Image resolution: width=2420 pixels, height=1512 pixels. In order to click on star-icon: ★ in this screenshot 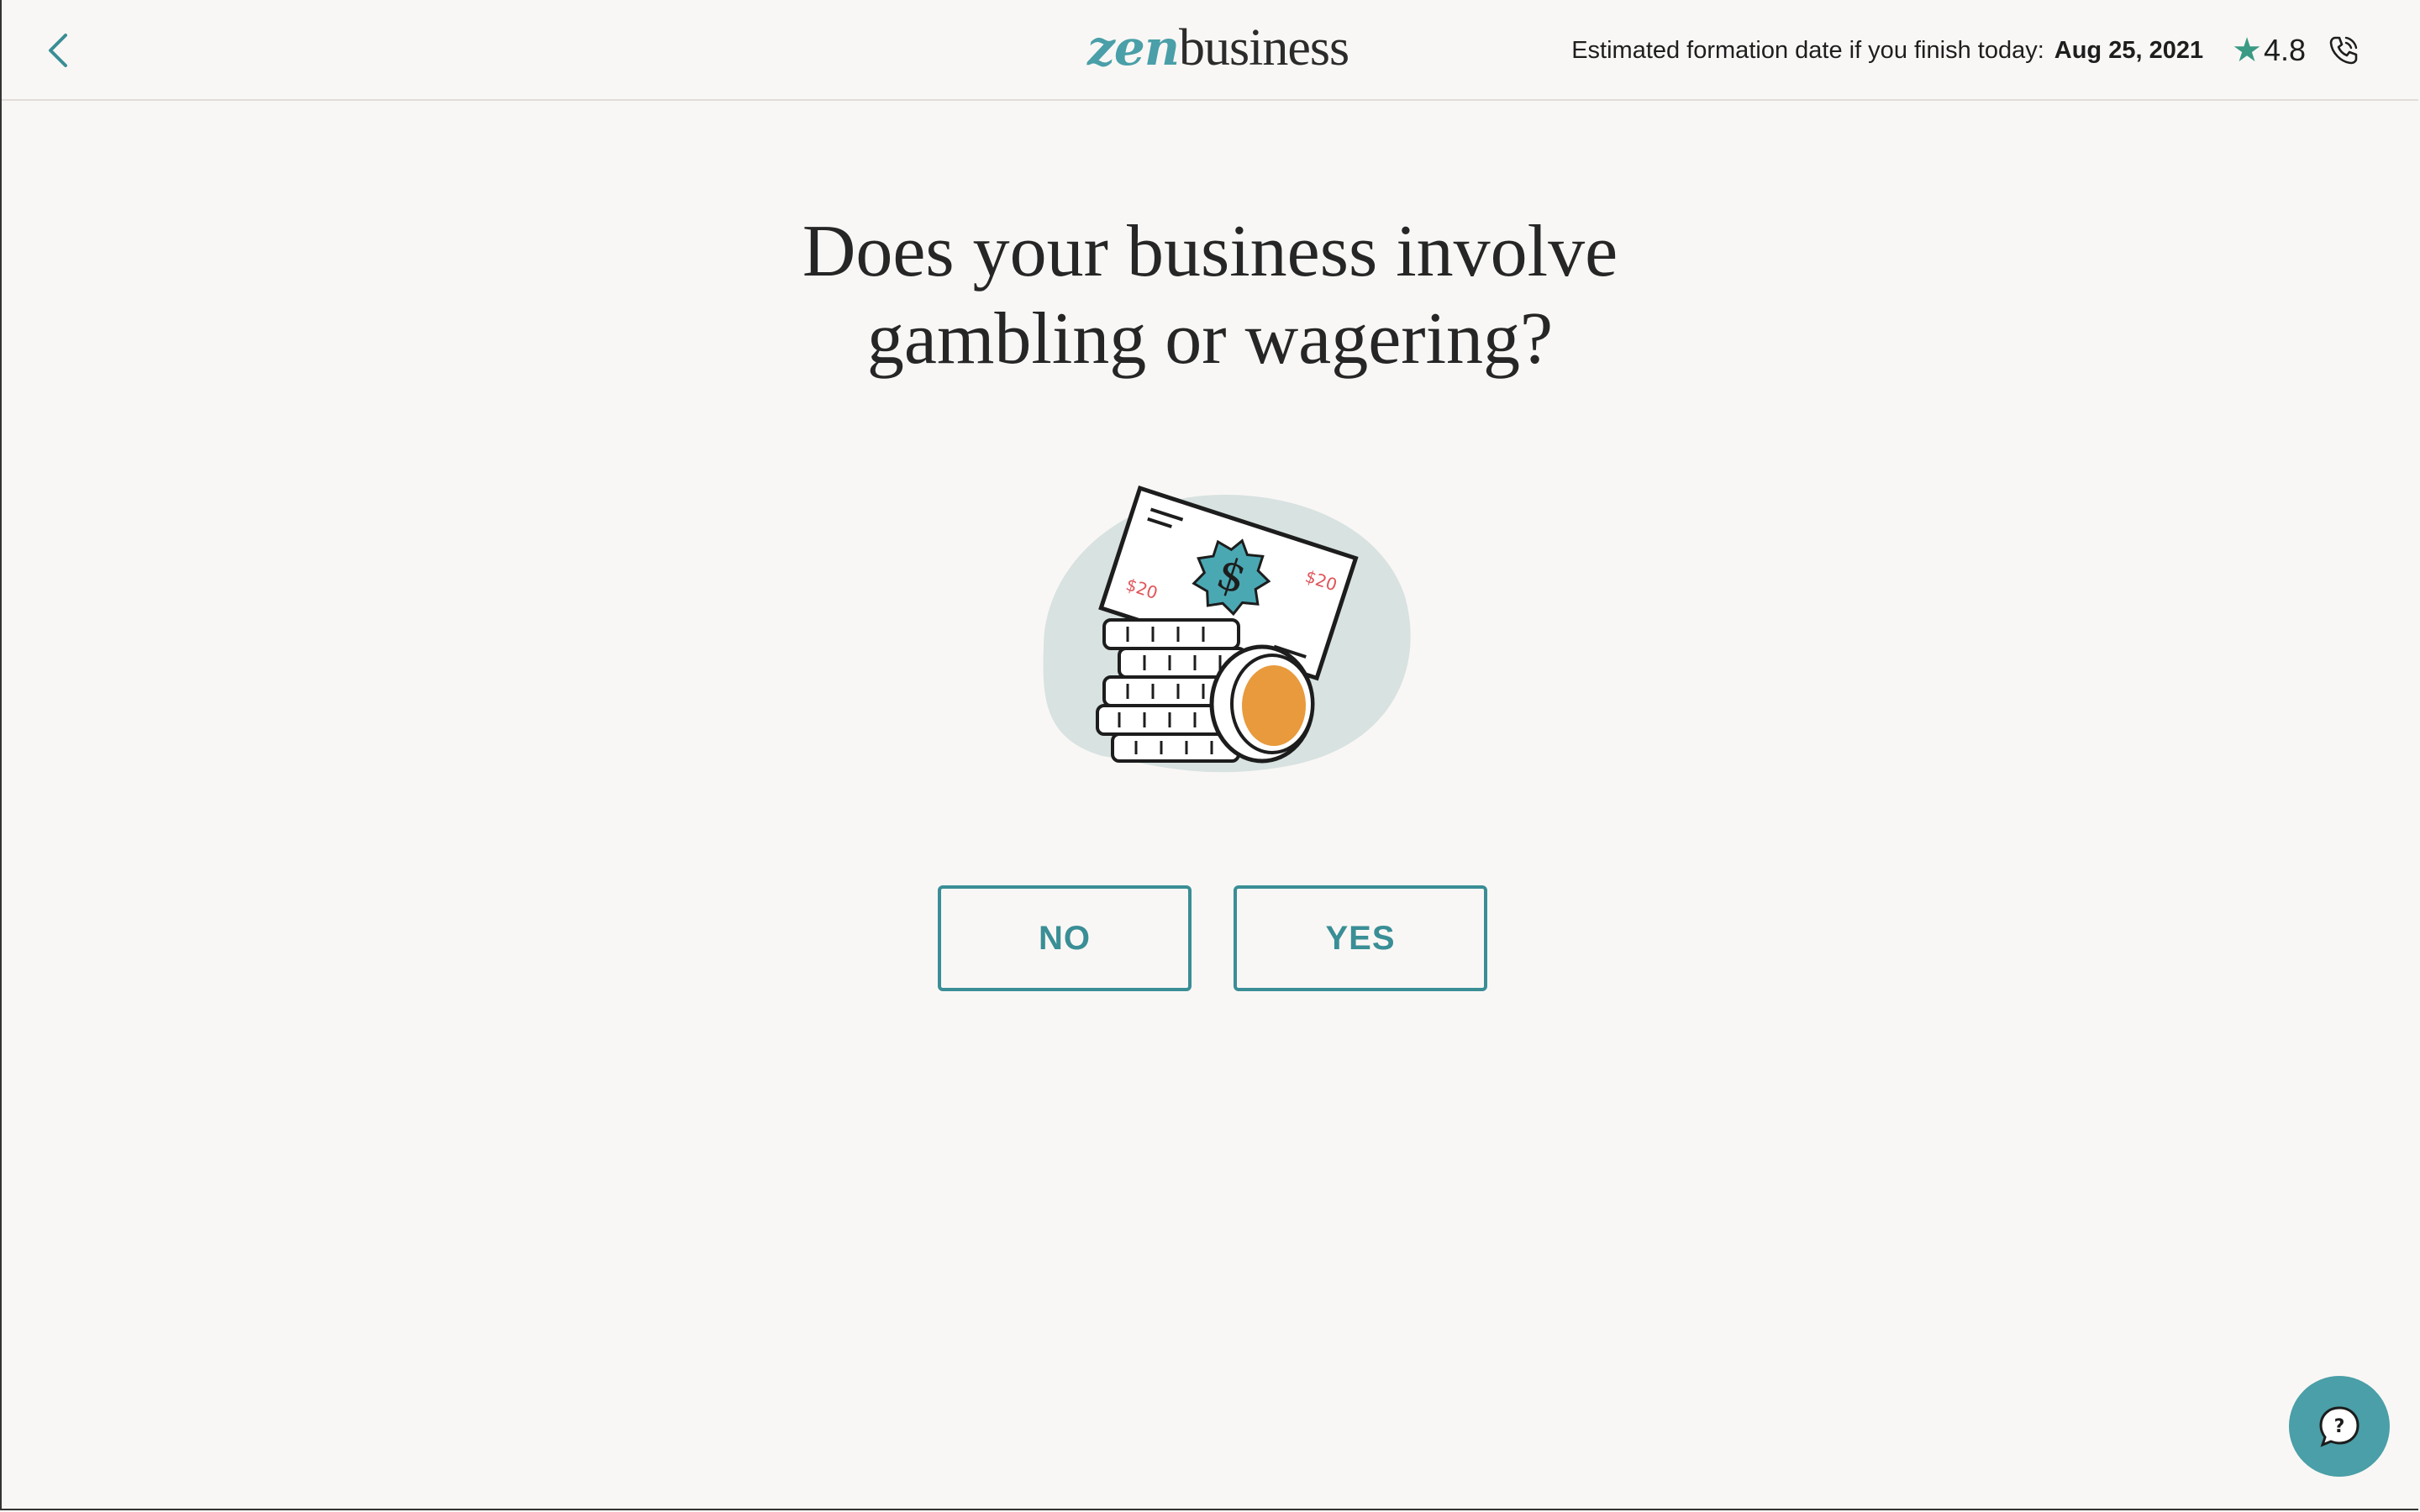, I will do `click(2247, 50)`.